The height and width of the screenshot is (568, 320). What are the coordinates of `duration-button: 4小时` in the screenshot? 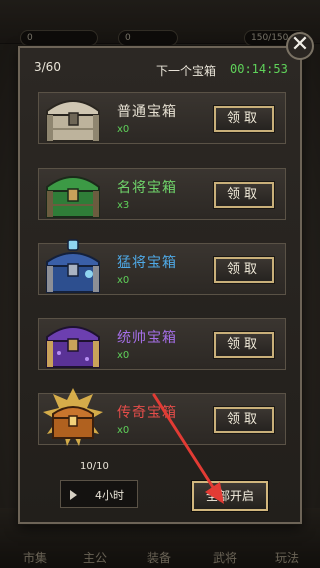 It's located at (99, 494).